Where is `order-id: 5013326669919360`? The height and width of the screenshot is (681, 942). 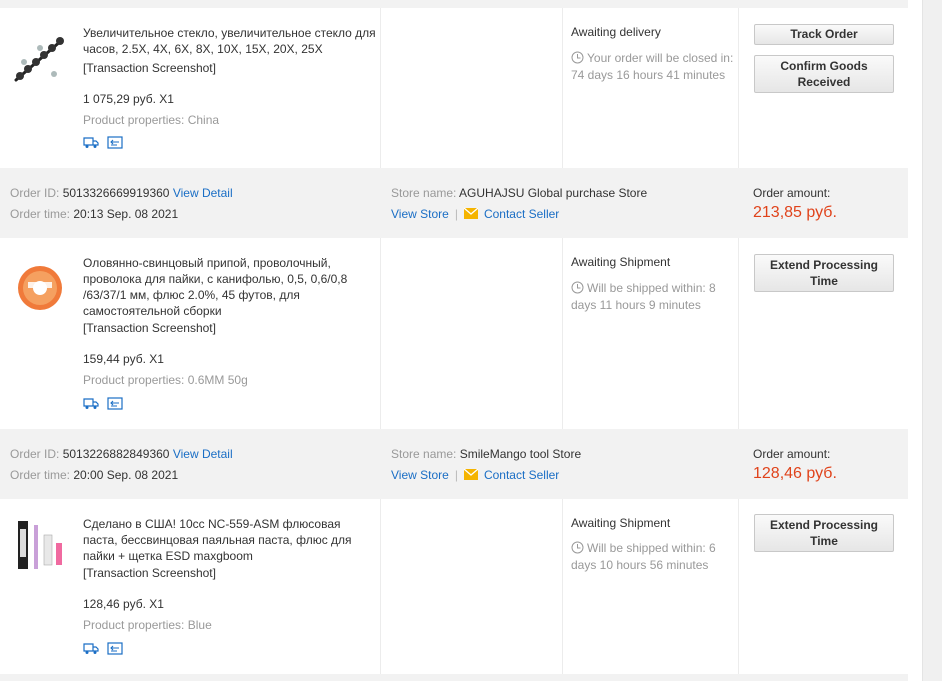 order-id: 5013326669919360 is located at coordinates (116, 193).